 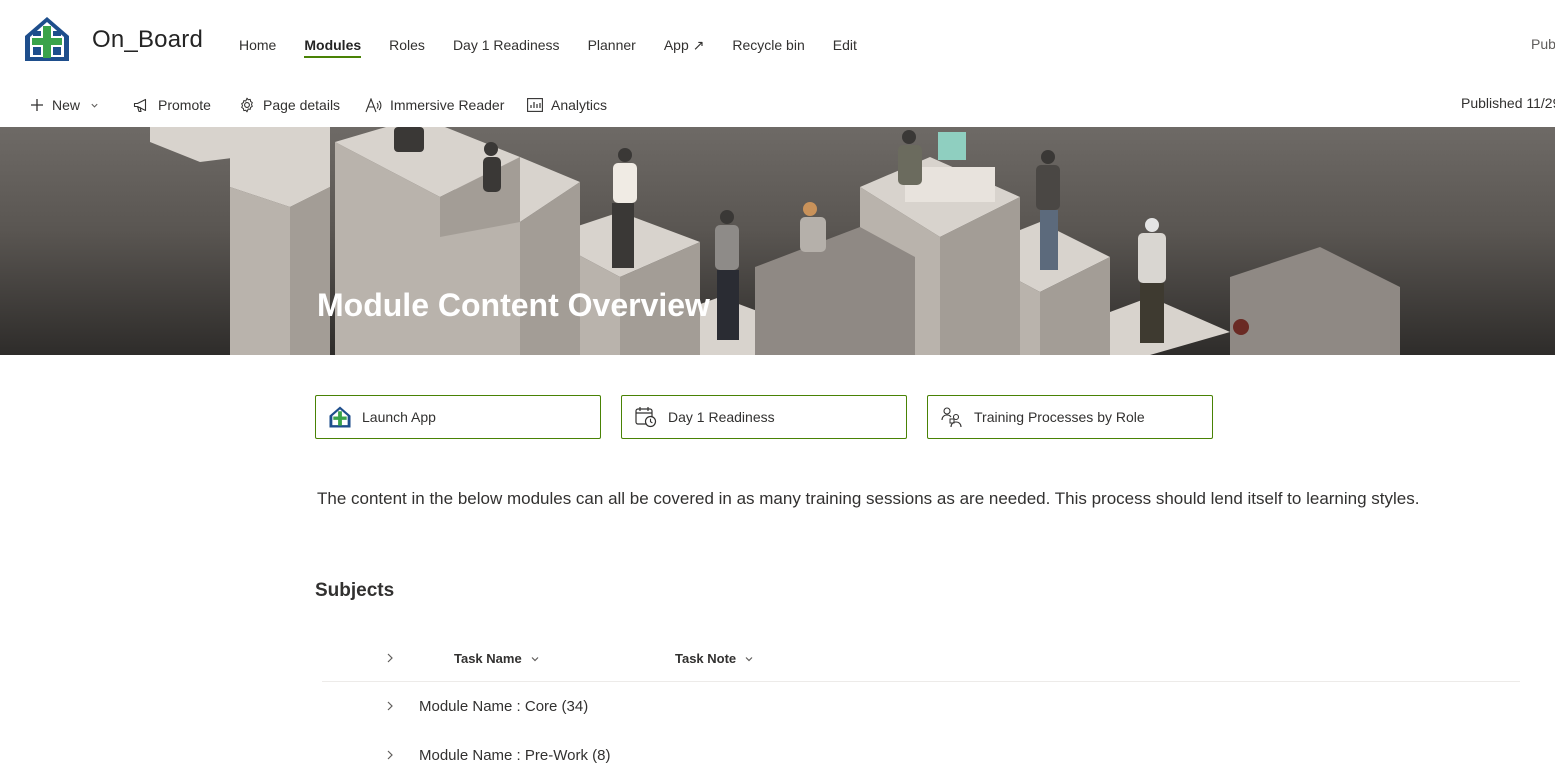 I want to click on app-logo-icon, so click(x=340, y=417).